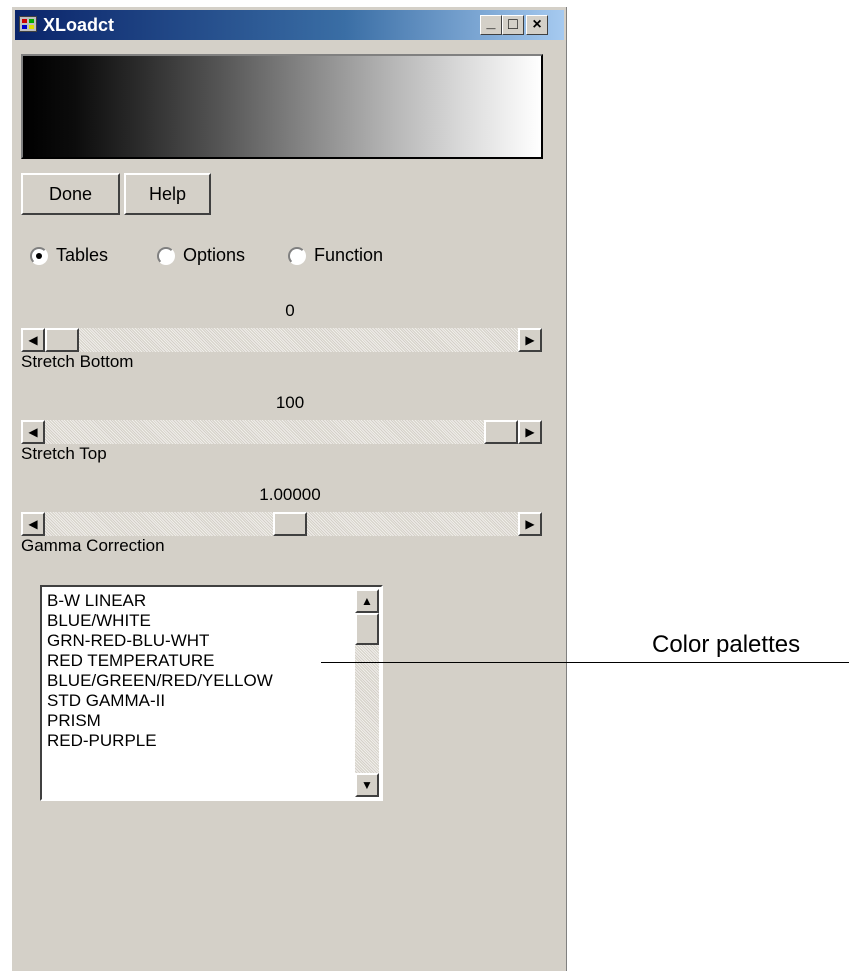  I want to click on window-title: XLoadct, so click(79, 25).